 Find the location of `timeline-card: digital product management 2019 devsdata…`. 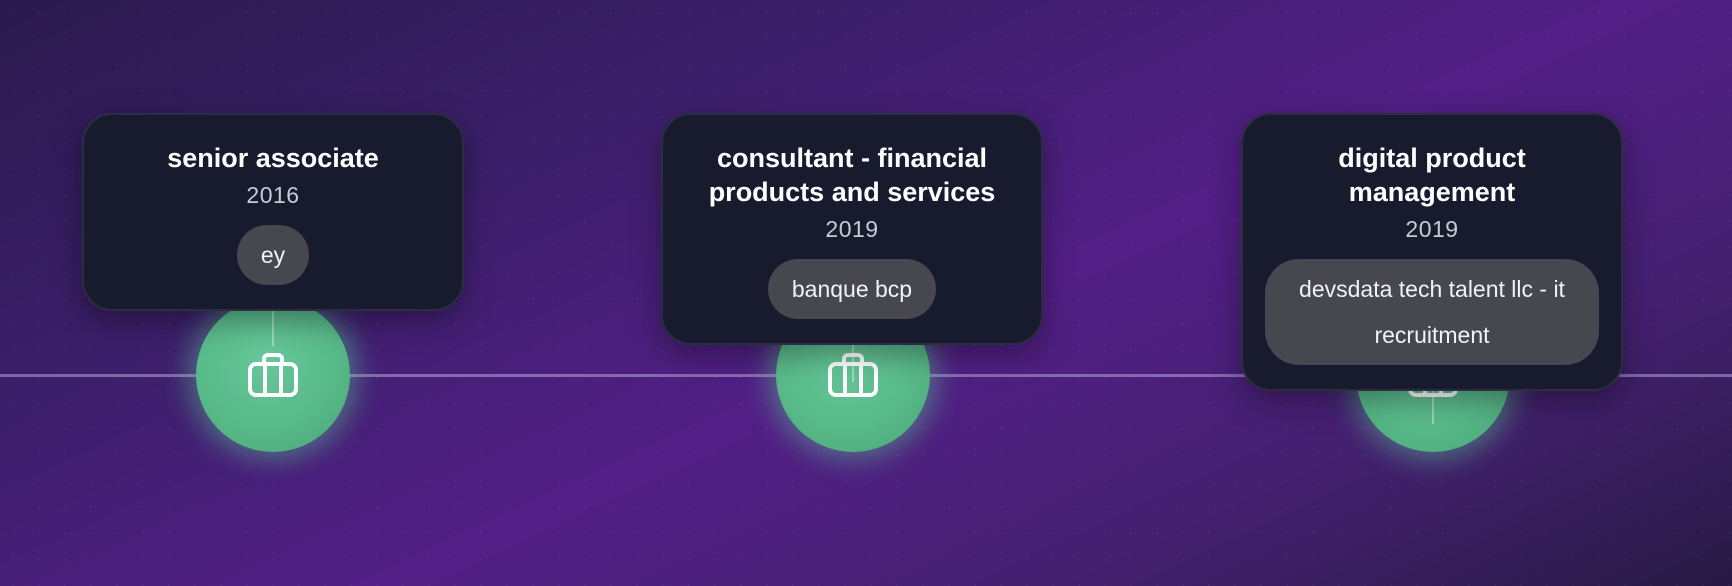

timeline-card: digital product management 2019 devsdata… is located at coordinates (1432, 252).